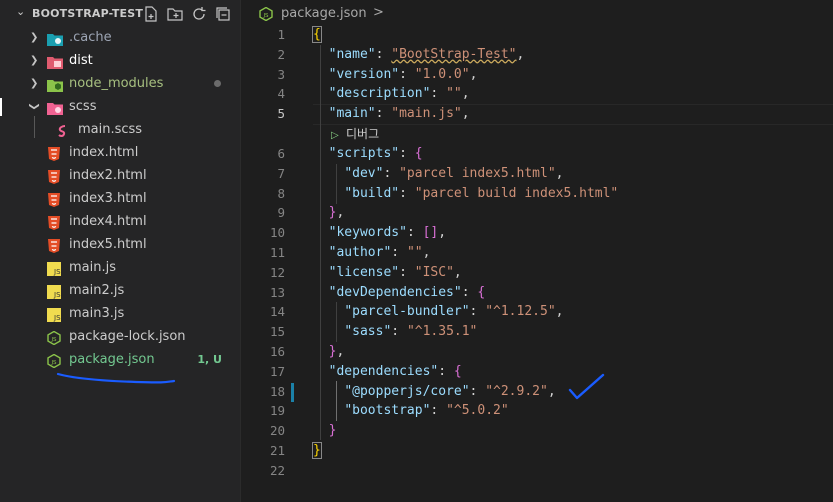 This screenshot has height=502, width=833. I want to click on refresh-icon, so click(199, 14).